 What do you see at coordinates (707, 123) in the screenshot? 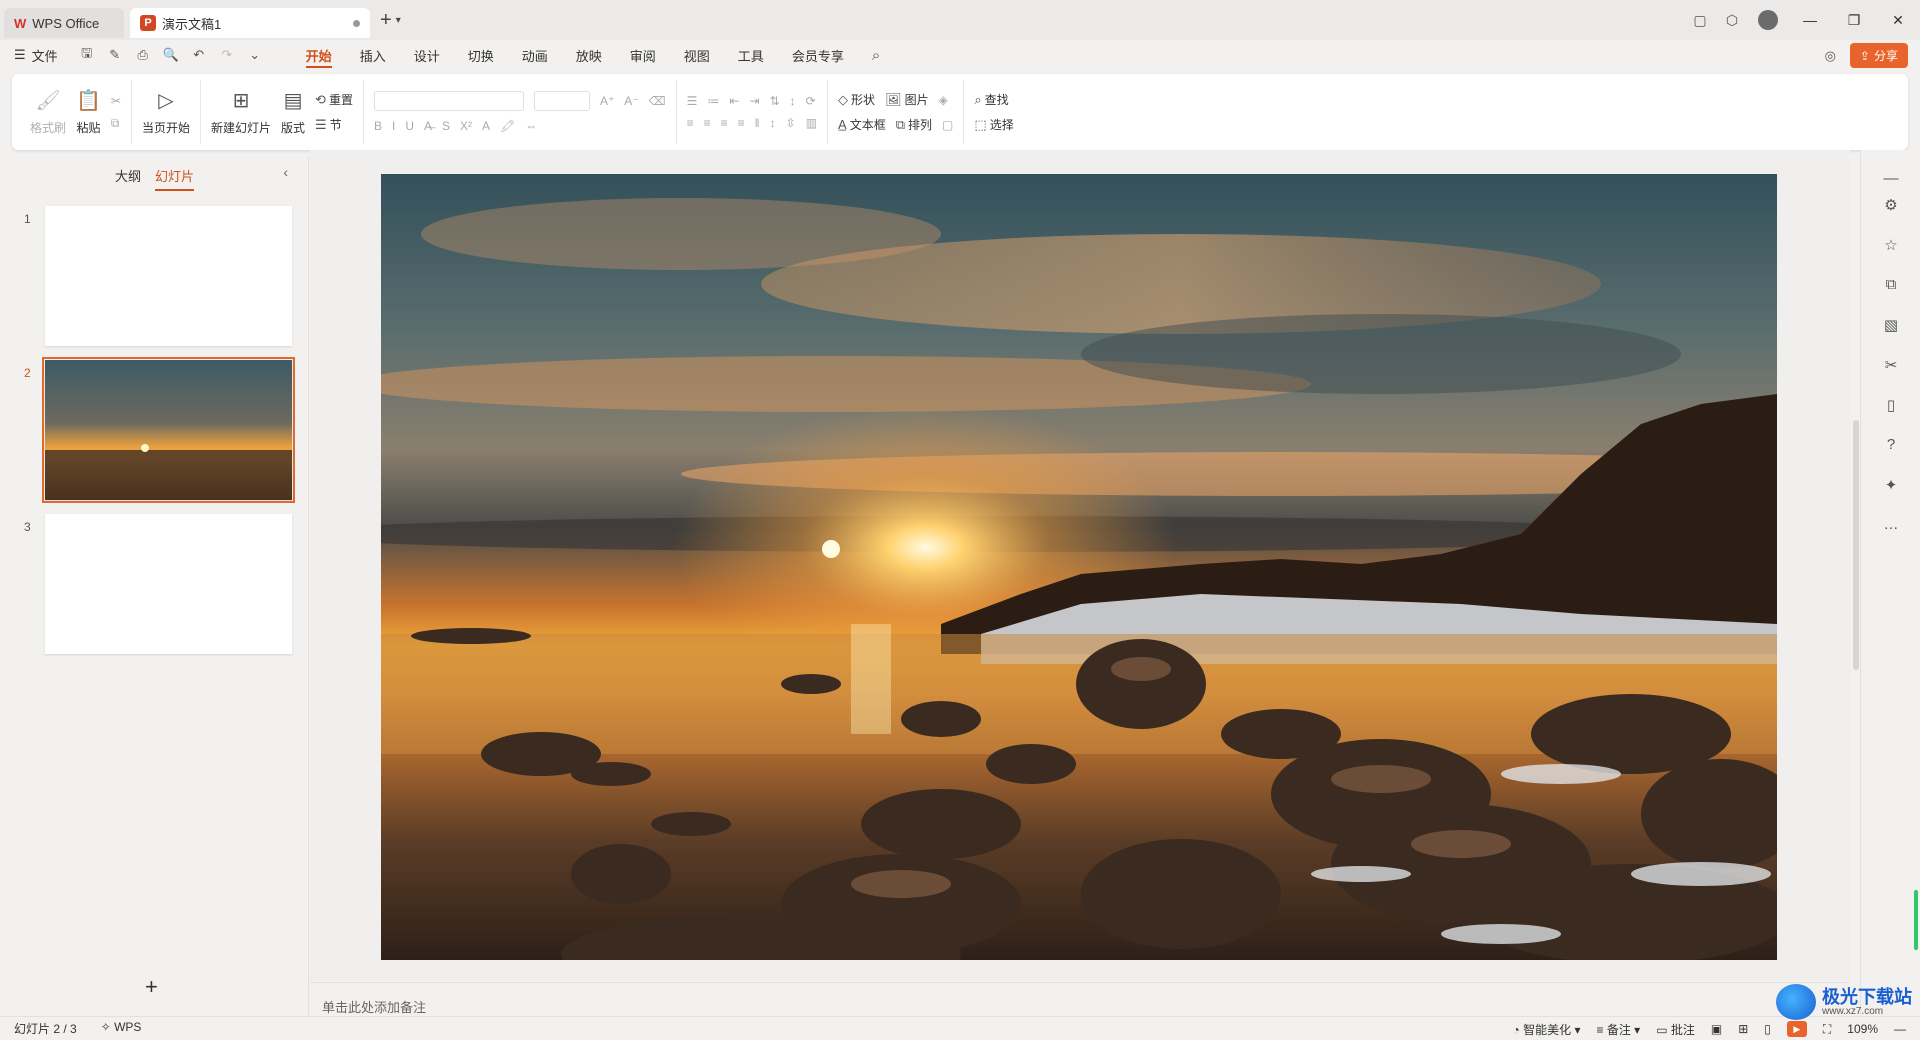
I see `align-center-icon: ≡` at bounding box center [707, 123].